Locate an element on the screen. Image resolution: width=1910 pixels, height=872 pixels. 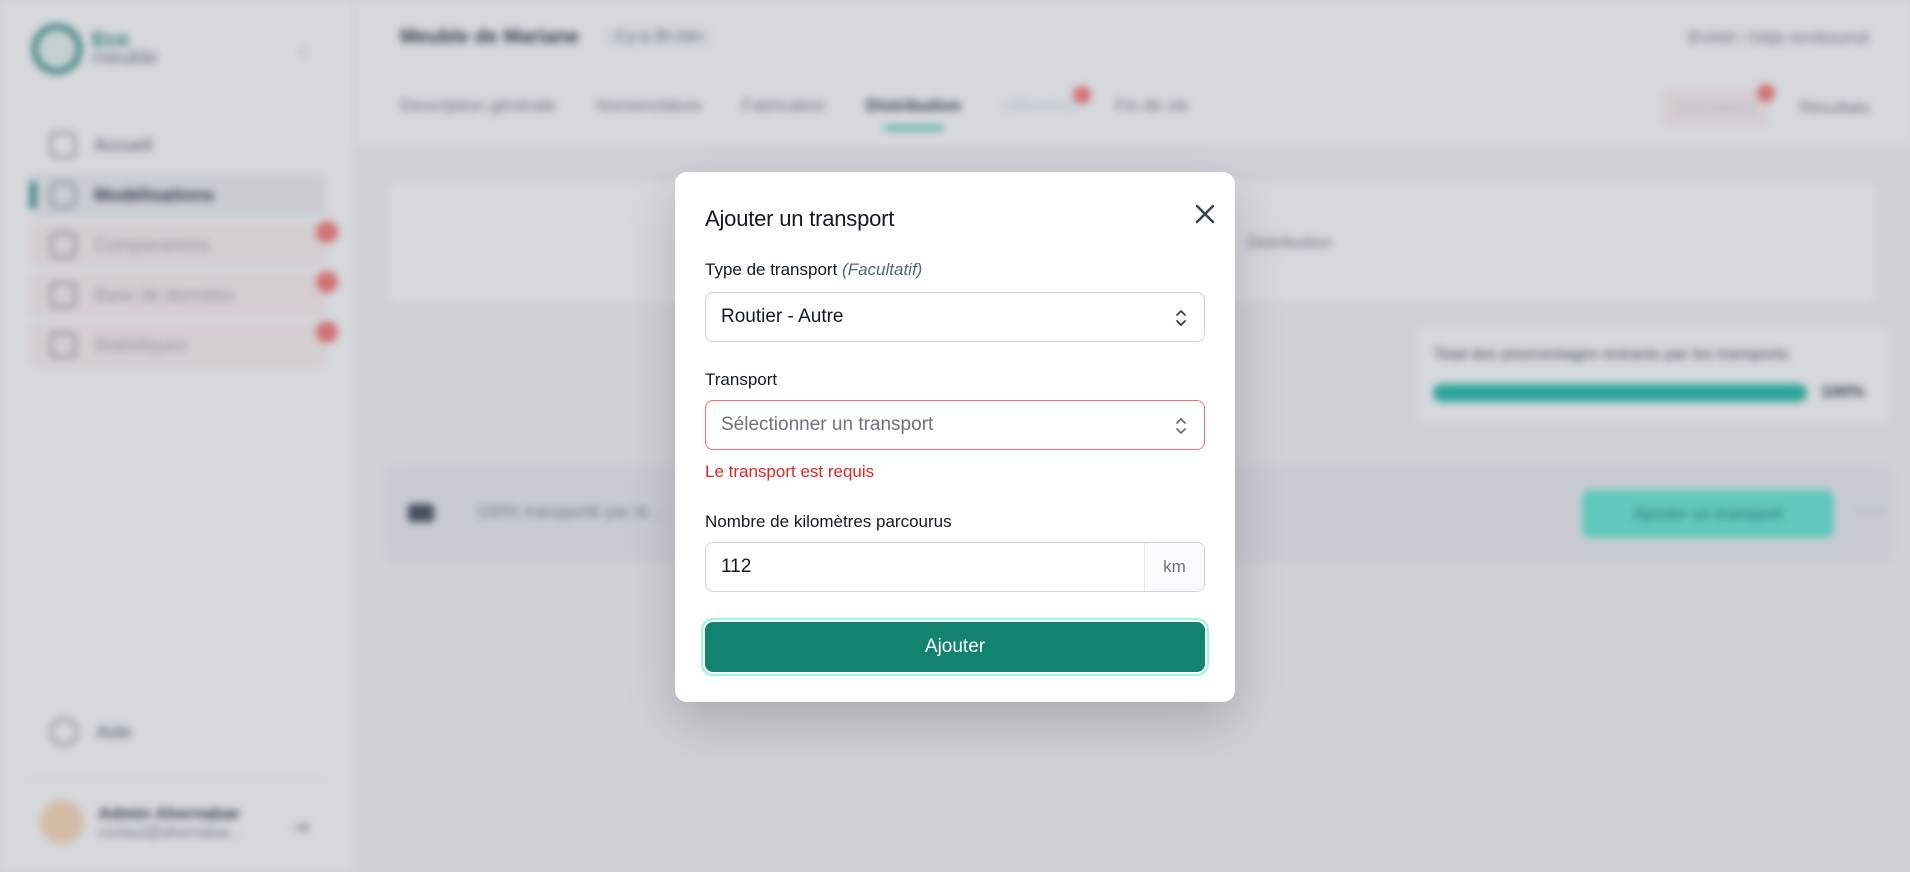
close-button is located at coordinates (1205, 214).